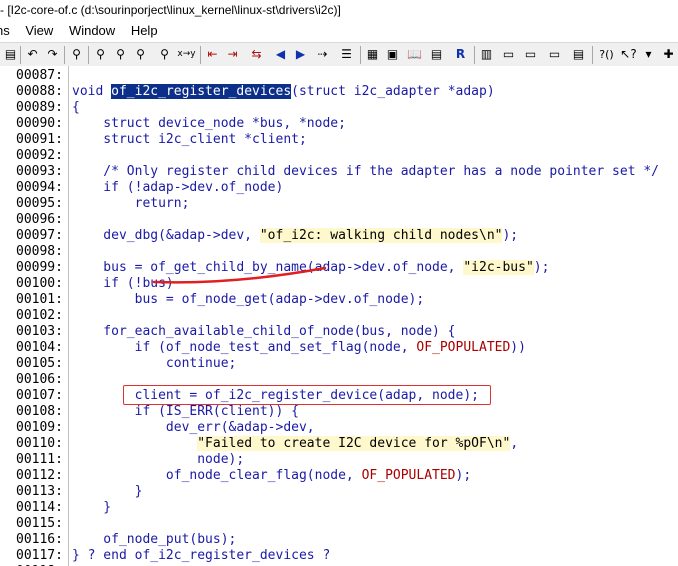 The image size is (678, 566). Describe the element at coordinates (52, 54) in the screenshot. I see `redo-icon: ↷` at that location.